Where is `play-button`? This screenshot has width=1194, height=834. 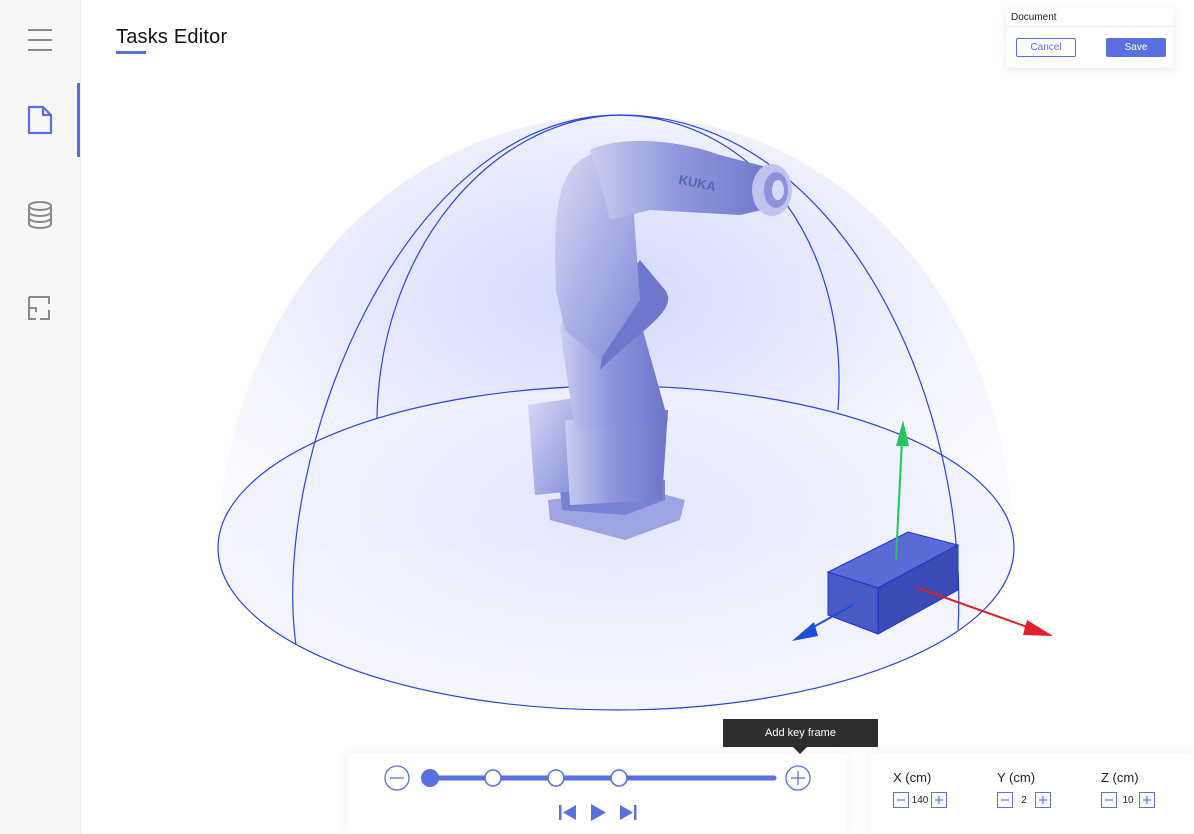 play-button is located at coordinates (598, 812).